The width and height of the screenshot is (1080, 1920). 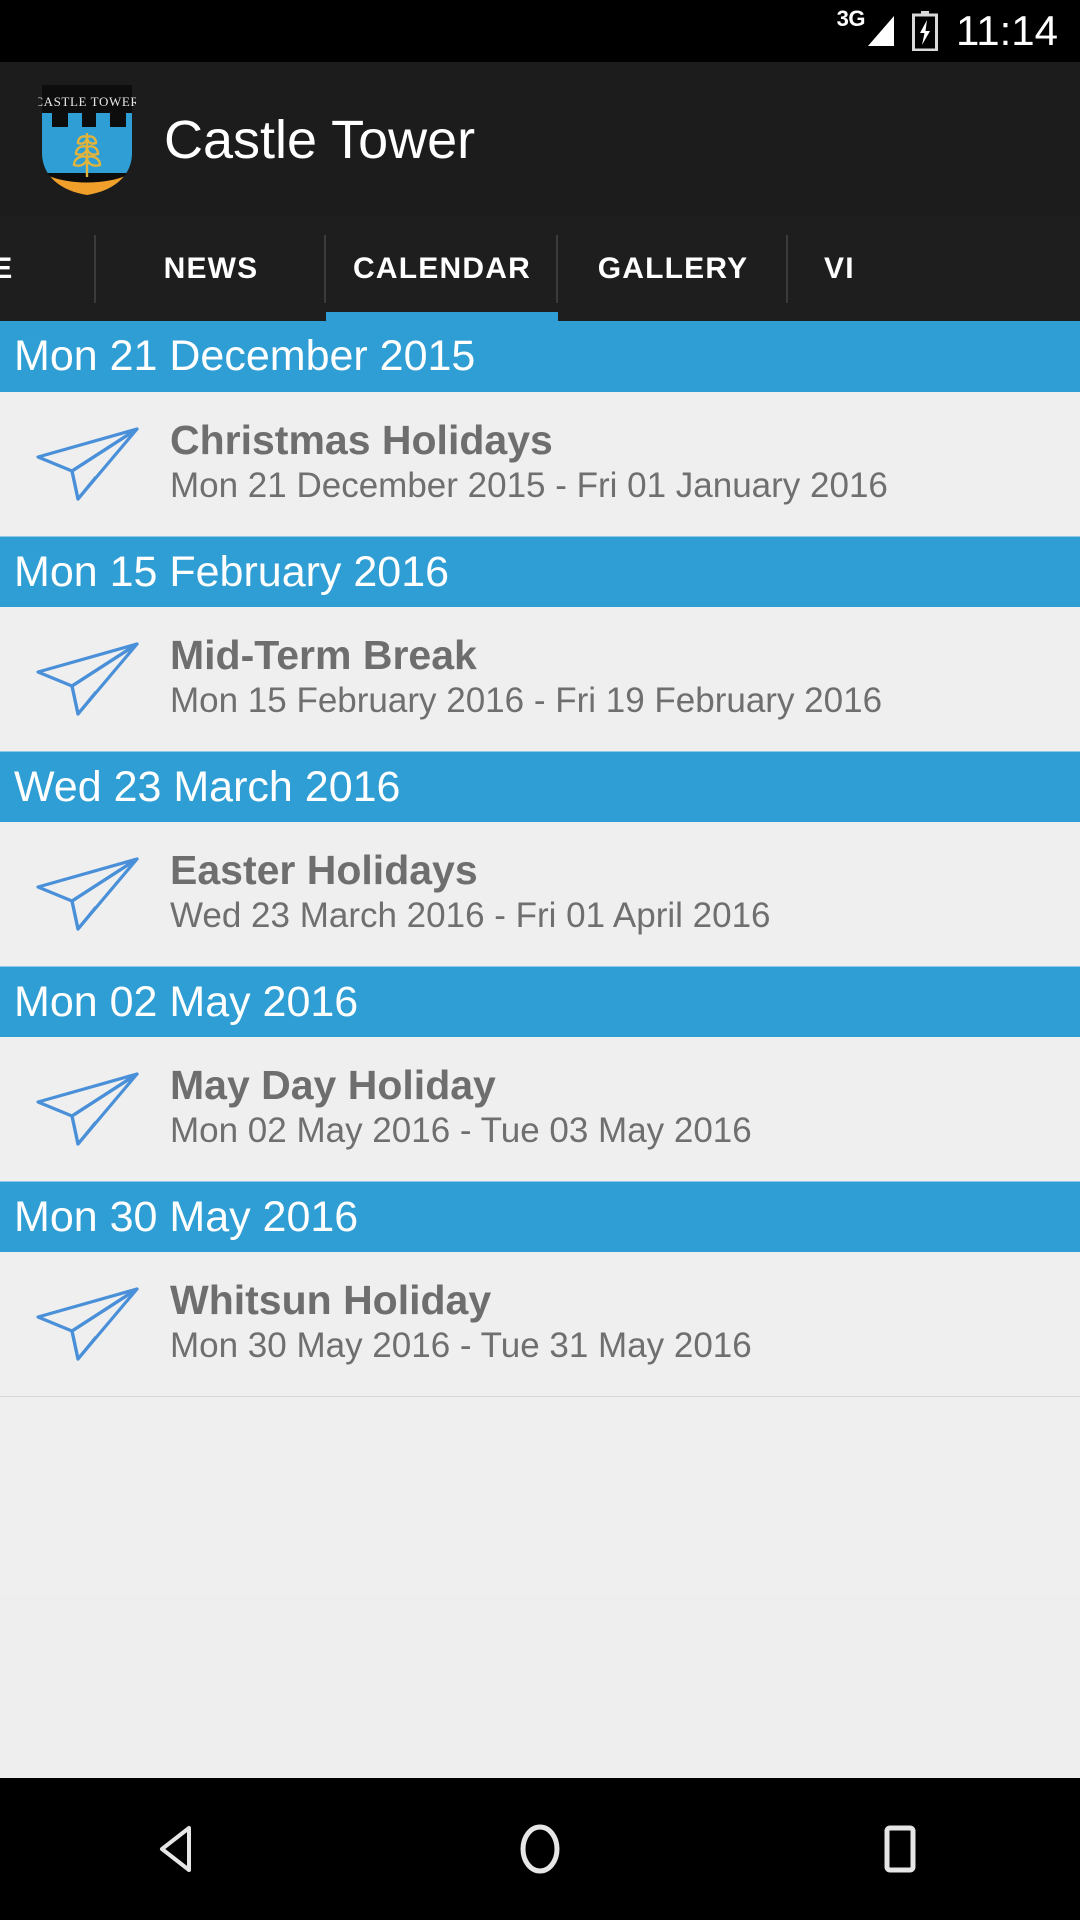 What do you see at coordinates (461, 1131) in the screenshot?
I see `event-date-range: Mon 02 May 2016 - Tue 03 May 2016` at bounding box center [461, 1131].